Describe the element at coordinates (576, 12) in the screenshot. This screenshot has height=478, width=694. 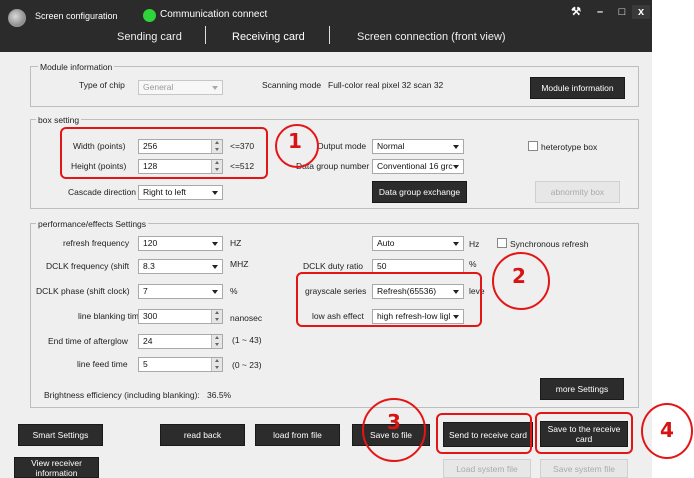
I see `settings-icon: ⚒` at that location.